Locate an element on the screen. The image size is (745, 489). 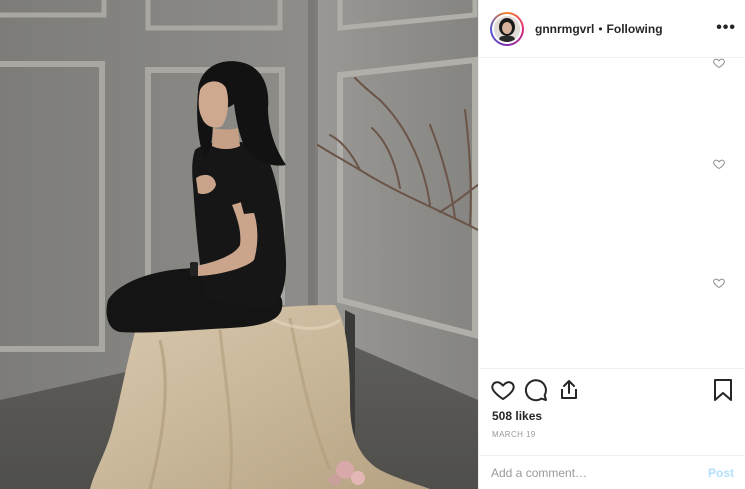
likes-count: 508 likes is located at coordinates (517, 416).